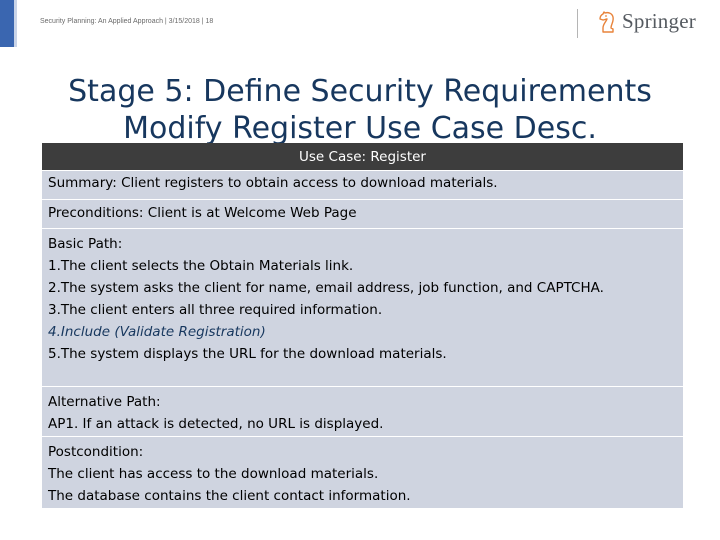 The height and width of the screenshot is (540, 720). Describe the element at coordinates (577, 23) in the screenshot. I see `header-divider` at that location.